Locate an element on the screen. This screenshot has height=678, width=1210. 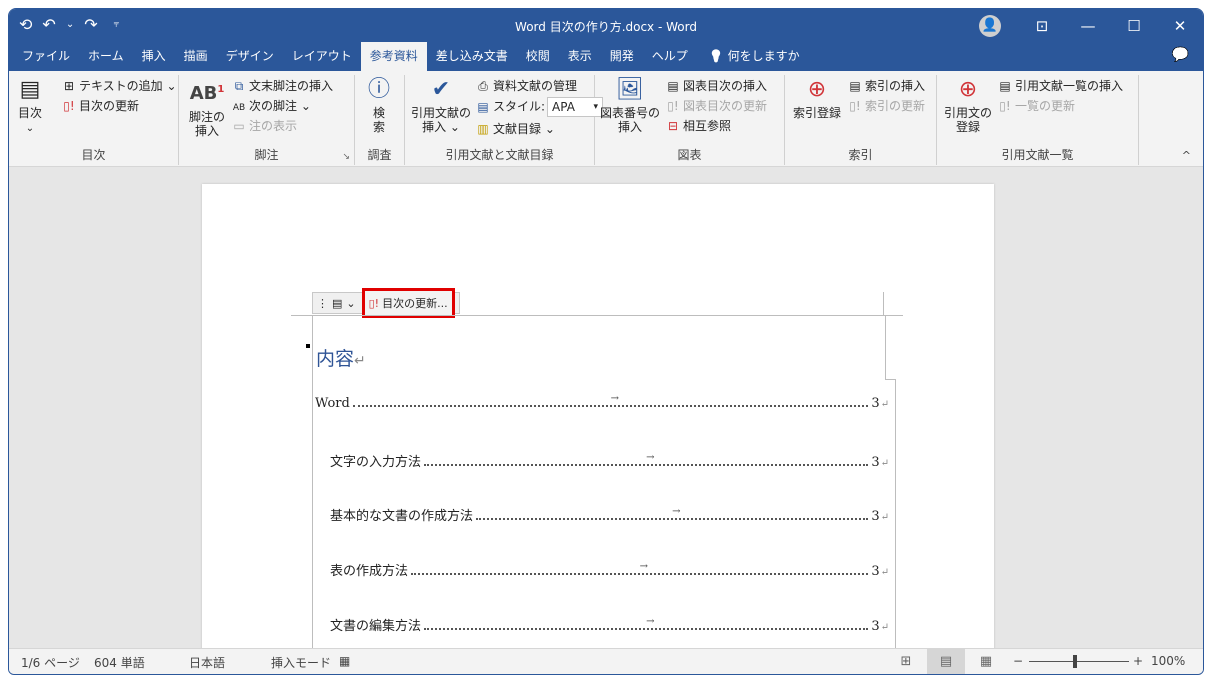
insert-endnote-button: ⧉ 文末脚注の挿入 is located at coordinates (282, 86).